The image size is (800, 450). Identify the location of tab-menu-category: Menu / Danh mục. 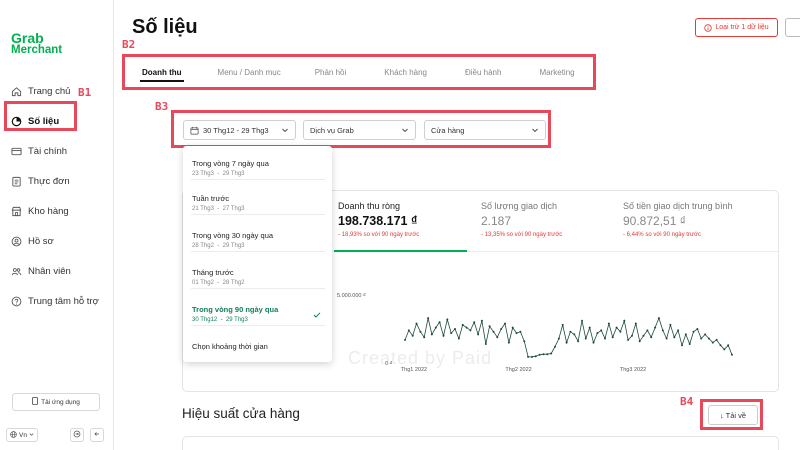
(249, 72).